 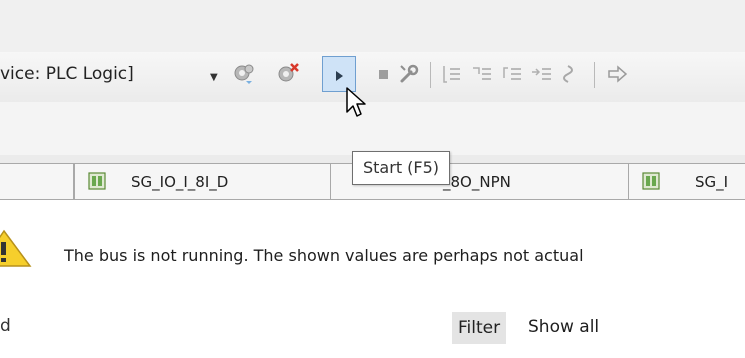 What do you see at coordinates (452, 74) in the screenshot?
I see `step-over-icon` at bounding box center [452, 74].